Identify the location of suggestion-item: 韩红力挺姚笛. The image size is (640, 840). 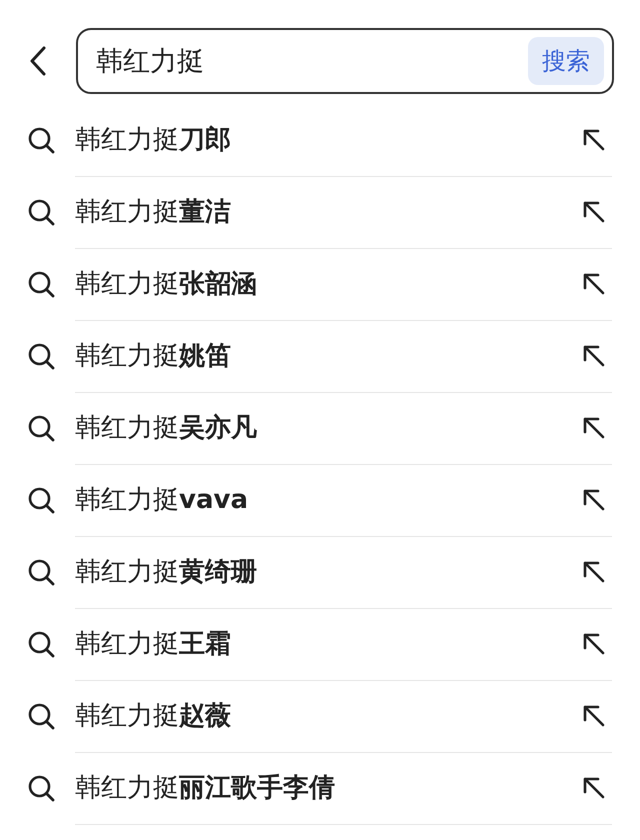
(153, 355).